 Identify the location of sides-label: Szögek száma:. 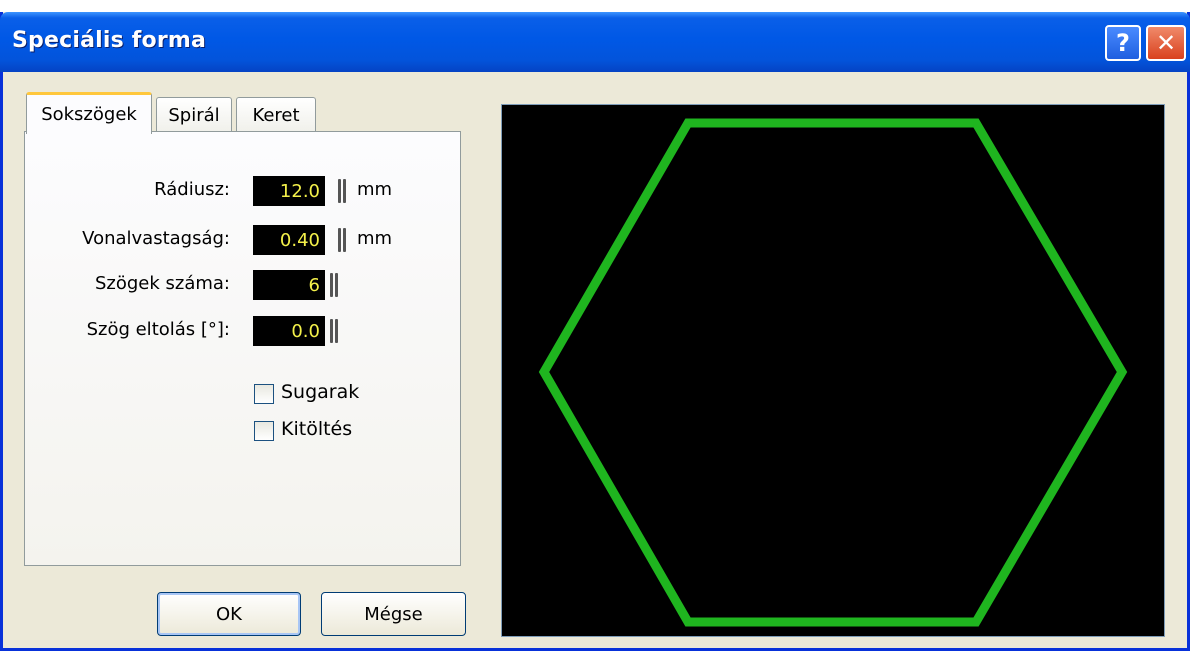
(162, 283).